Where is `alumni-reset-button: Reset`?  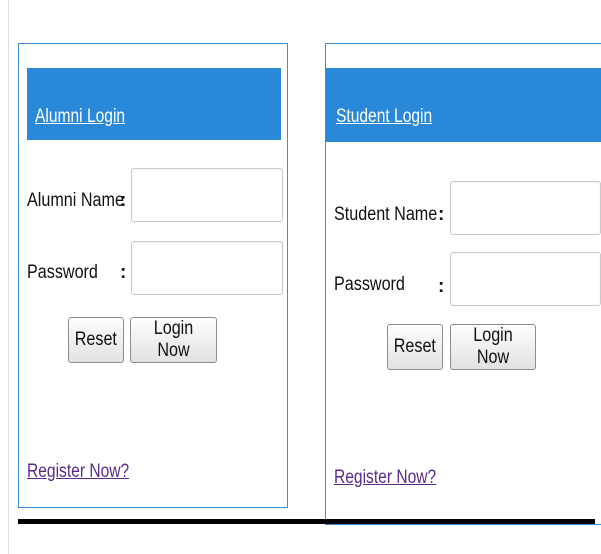 alumni-reset-button: Reset is located at coordinates (96, 340).